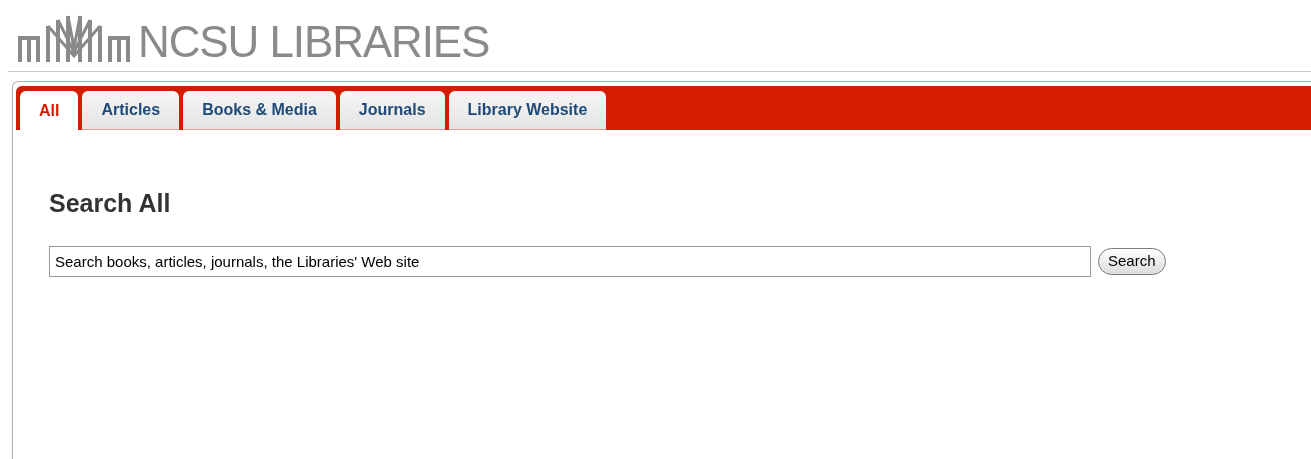 This screenshot has height=459, width=1311. What do you see at coordinates (570, 261) in the screenshot?
I see `search-field: Search books, articles, journals, the Libraries' Web site` at bounding box center [570, 261].